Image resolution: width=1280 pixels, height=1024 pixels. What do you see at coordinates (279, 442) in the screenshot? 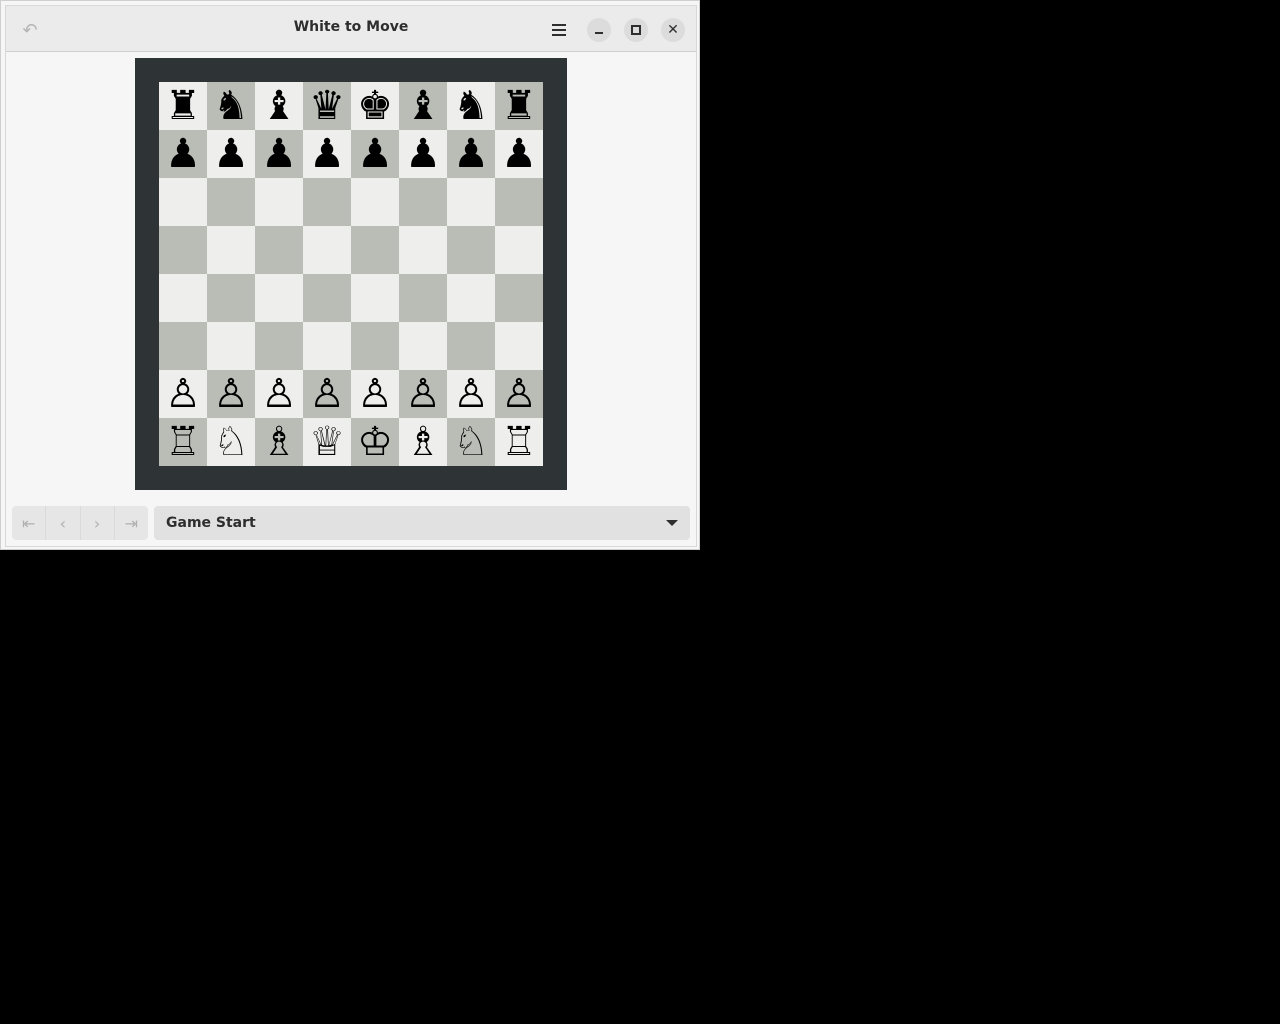
I see `square-c1: ♗` at bounding box center [279, 442].